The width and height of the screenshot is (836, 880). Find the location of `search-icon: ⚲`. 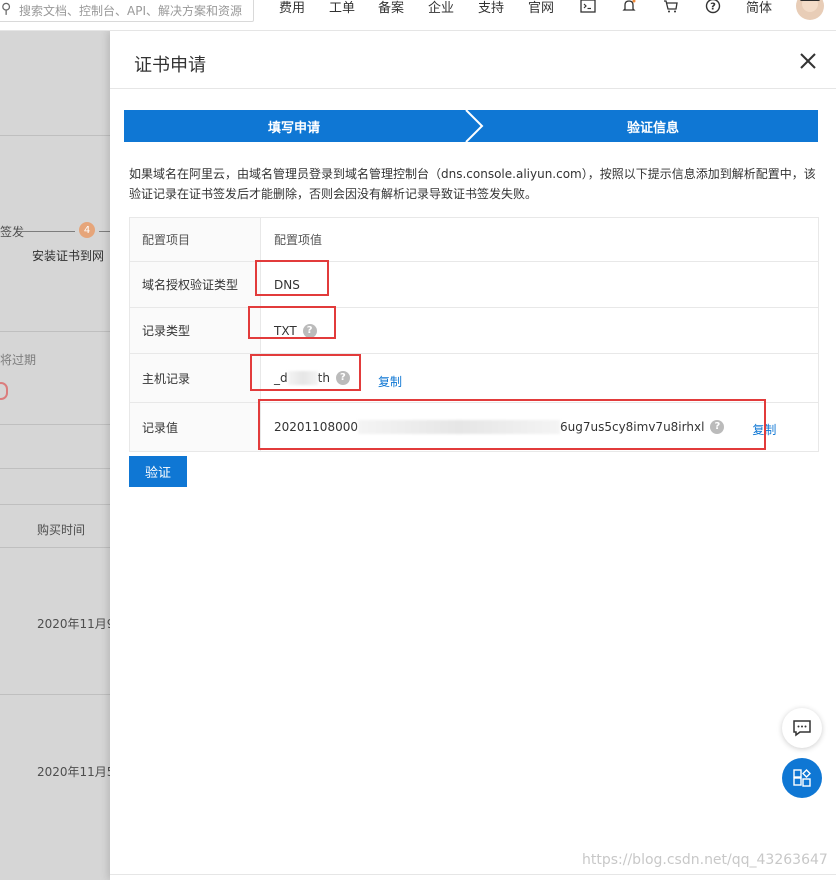

search-icon: ⚲ is located at coordinates (6, 9).